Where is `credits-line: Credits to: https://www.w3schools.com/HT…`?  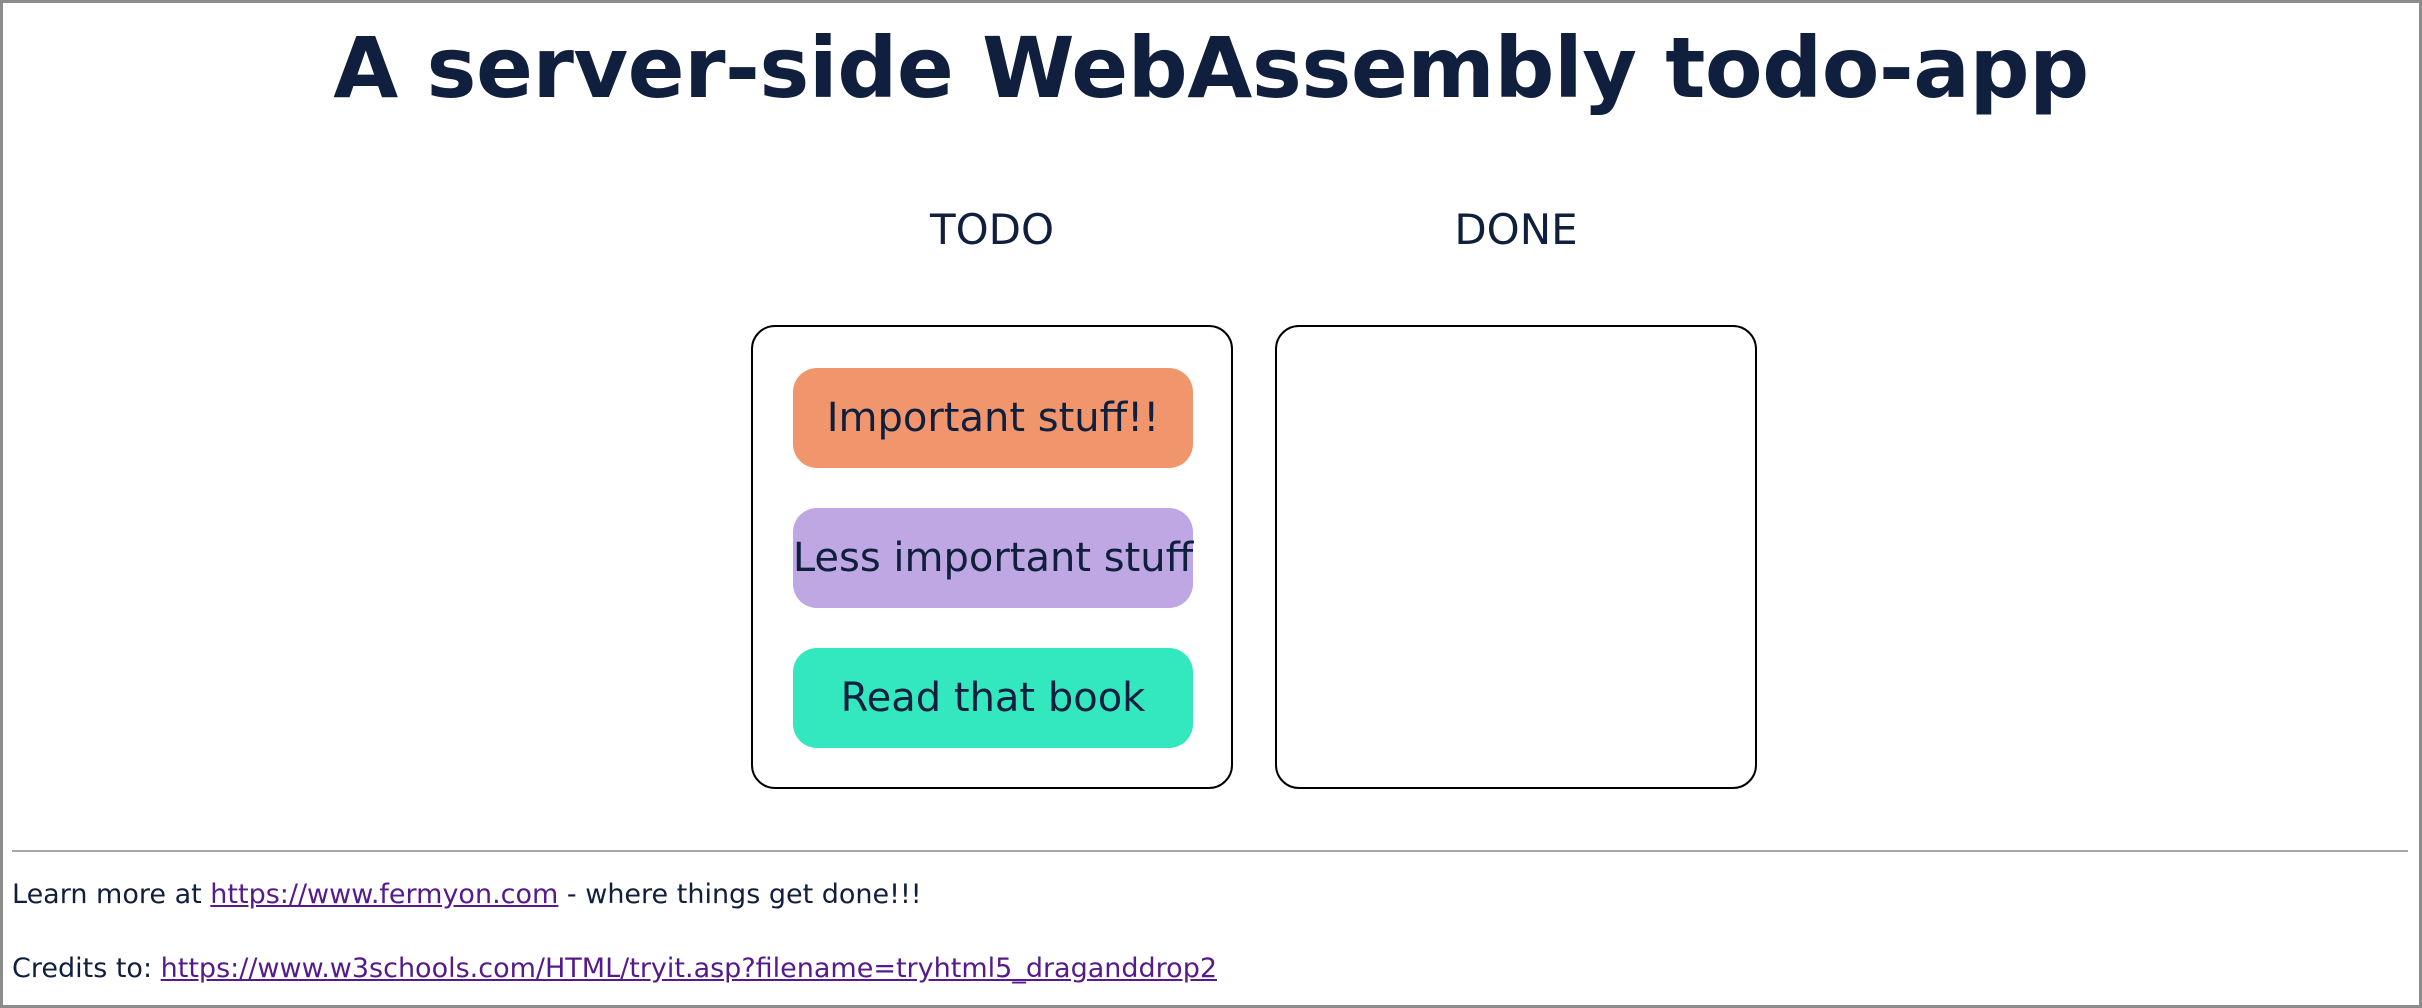 credits-line: Credits to: https://www.w3schools.com/HT… is located at coordinates (614, 969).